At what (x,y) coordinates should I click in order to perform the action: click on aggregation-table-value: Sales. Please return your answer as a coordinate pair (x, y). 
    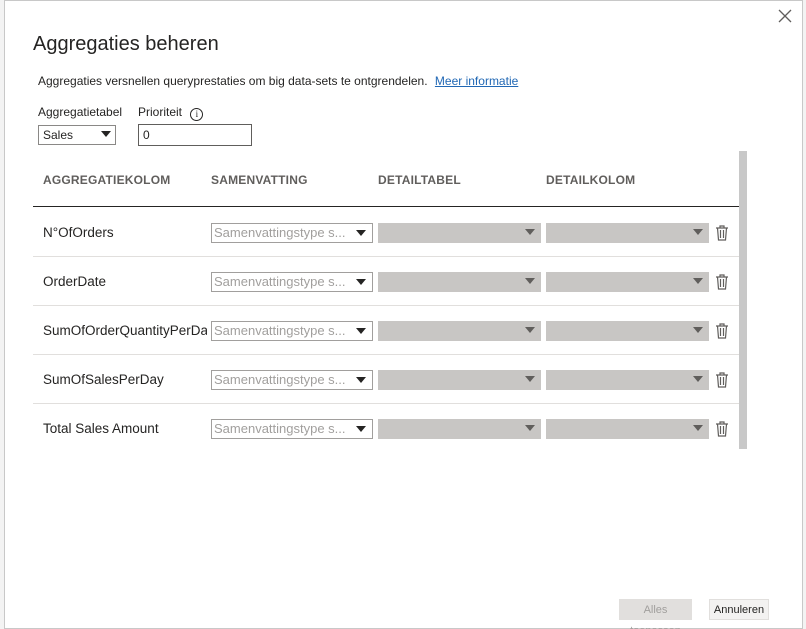
    Looking at the image, I should click on (58, 135).